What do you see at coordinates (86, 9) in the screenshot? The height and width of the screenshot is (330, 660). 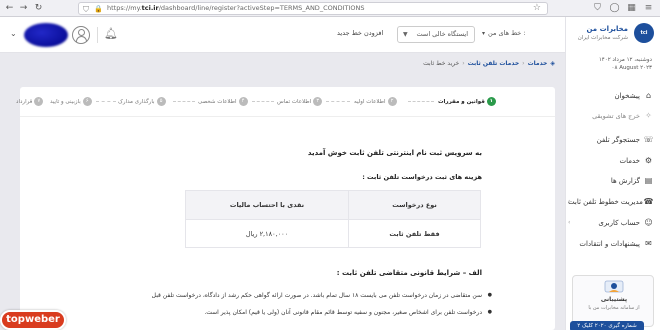 I see `shield-icon: ⛉` at bounding box center [86, 9].